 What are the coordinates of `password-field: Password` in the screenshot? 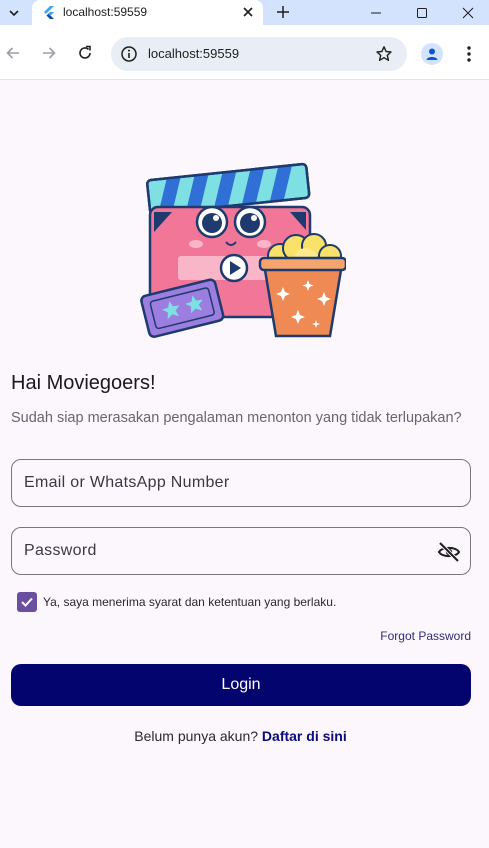 It's located at (241, 551).